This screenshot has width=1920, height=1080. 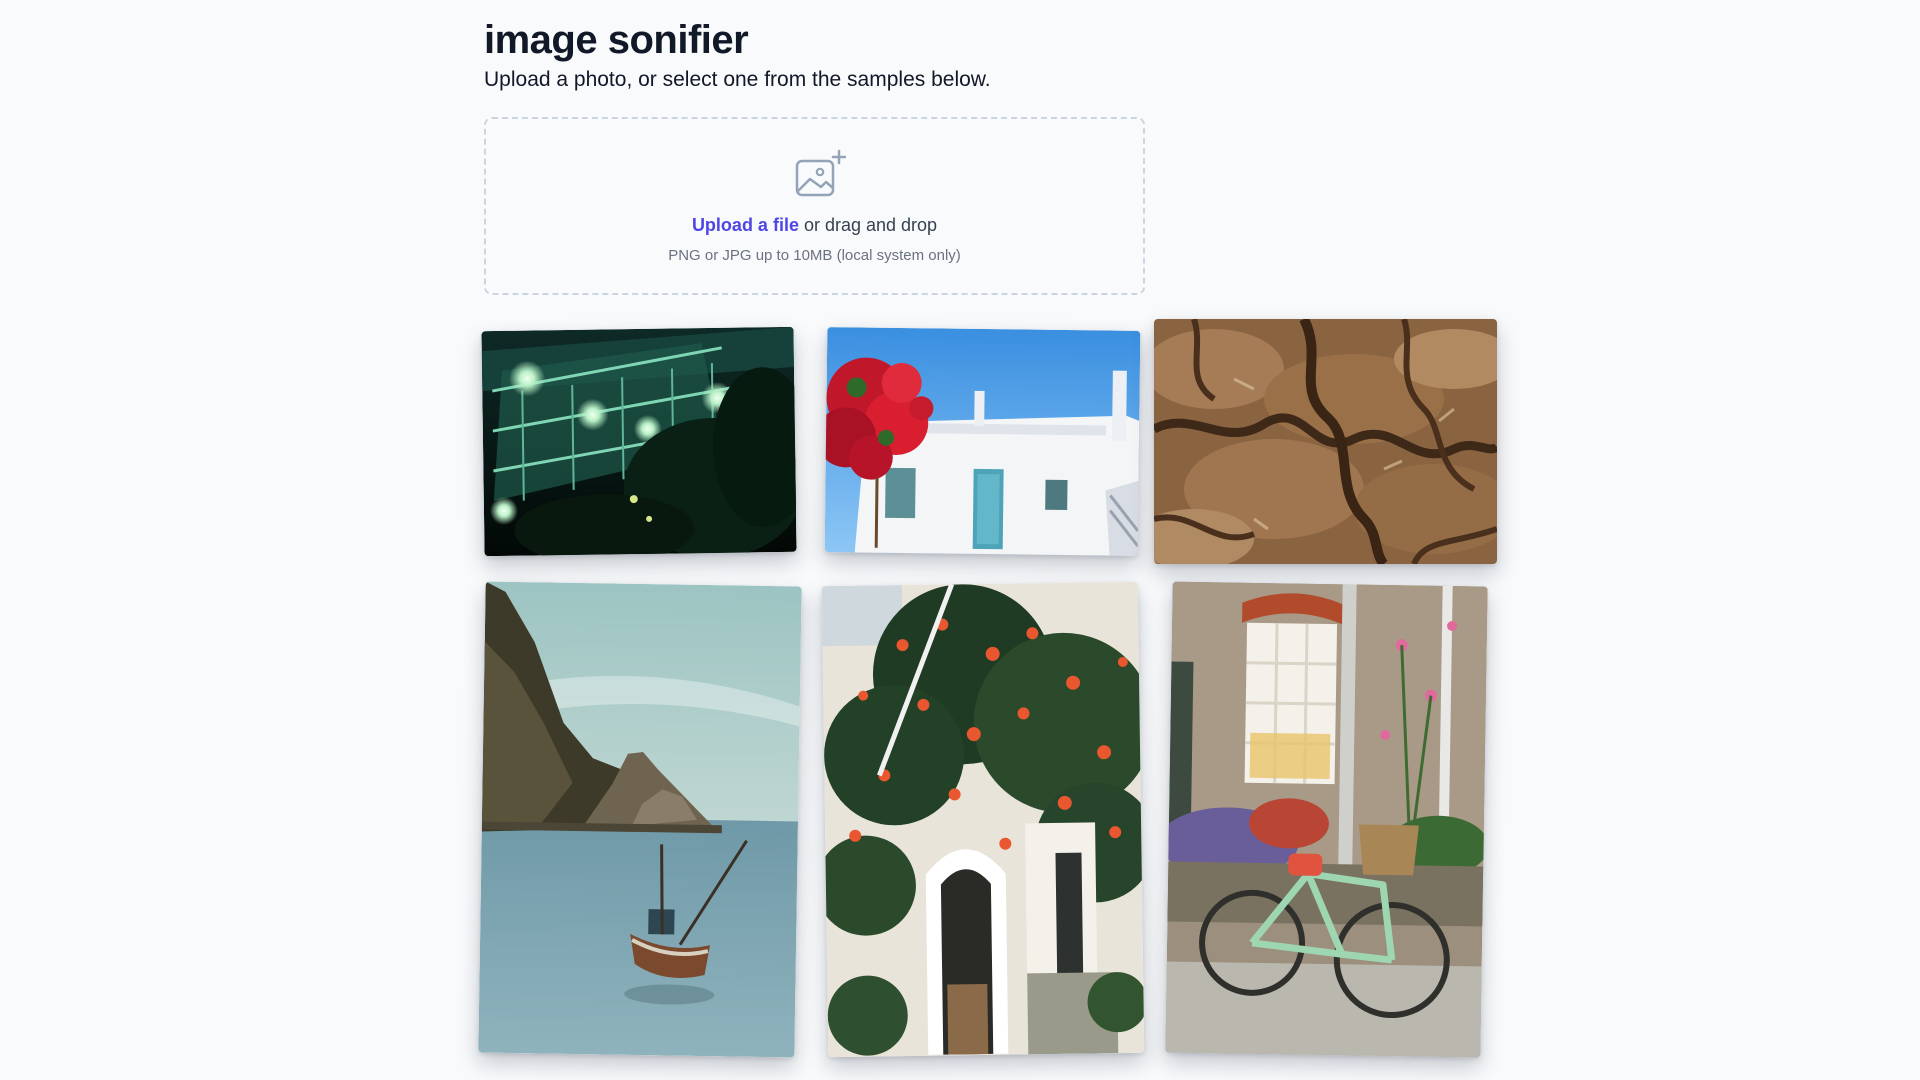 I want to click on photo-bicycle-brick-house, so click(x=1326, y=819).